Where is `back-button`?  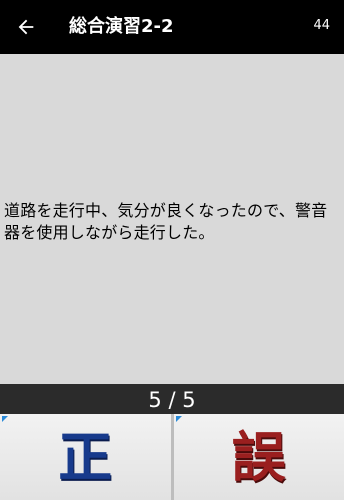 back-button is located at coordinates (26, 27).